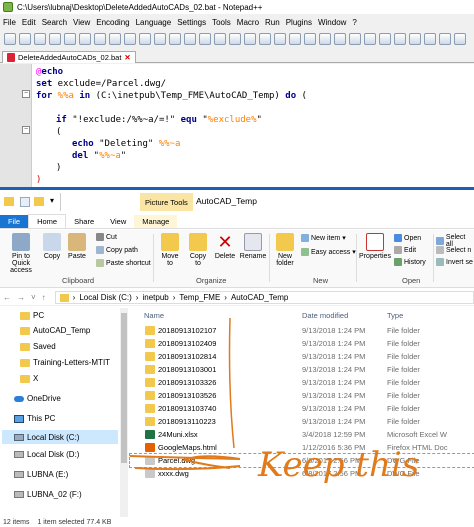 The height and width of the screenshot is (527, 474). What do you see at coordinates (14, 221) in the screenshot?
I see `tab-file: File` at bounding box center [14, 221].